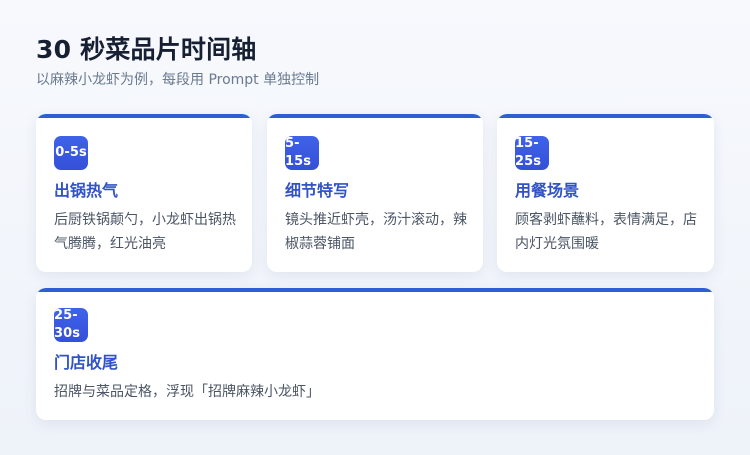 Image resolution: width=750 pixels, height=455 pixels. What do you see at coordinates (86, 362) in the screenshot?
I see `card-title: 门店收尾` at bounding box center [86, 362].